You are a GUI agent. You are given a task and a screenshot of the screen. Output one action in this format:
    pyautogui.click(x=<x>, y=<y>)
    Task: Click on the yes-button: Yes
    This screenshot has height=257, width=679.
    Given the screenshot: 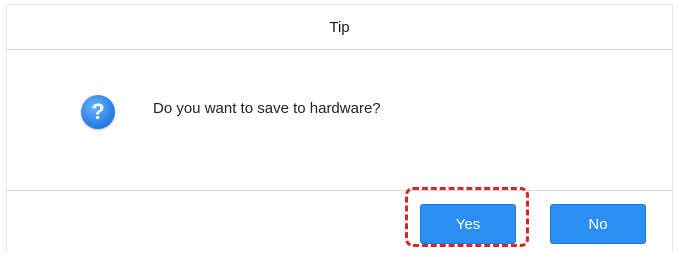 What is the action you would take?
    pyautogui.click(x=468, y=224)
    